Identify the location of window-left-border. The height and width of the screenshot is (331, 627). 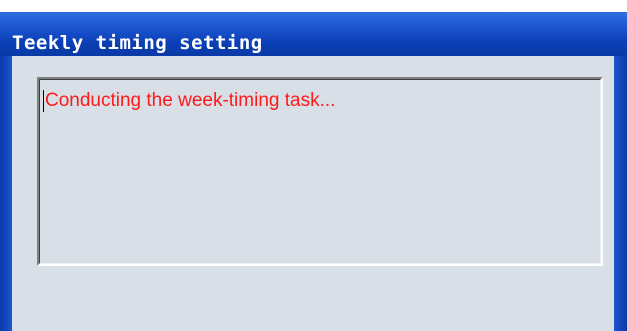
(6, 193).